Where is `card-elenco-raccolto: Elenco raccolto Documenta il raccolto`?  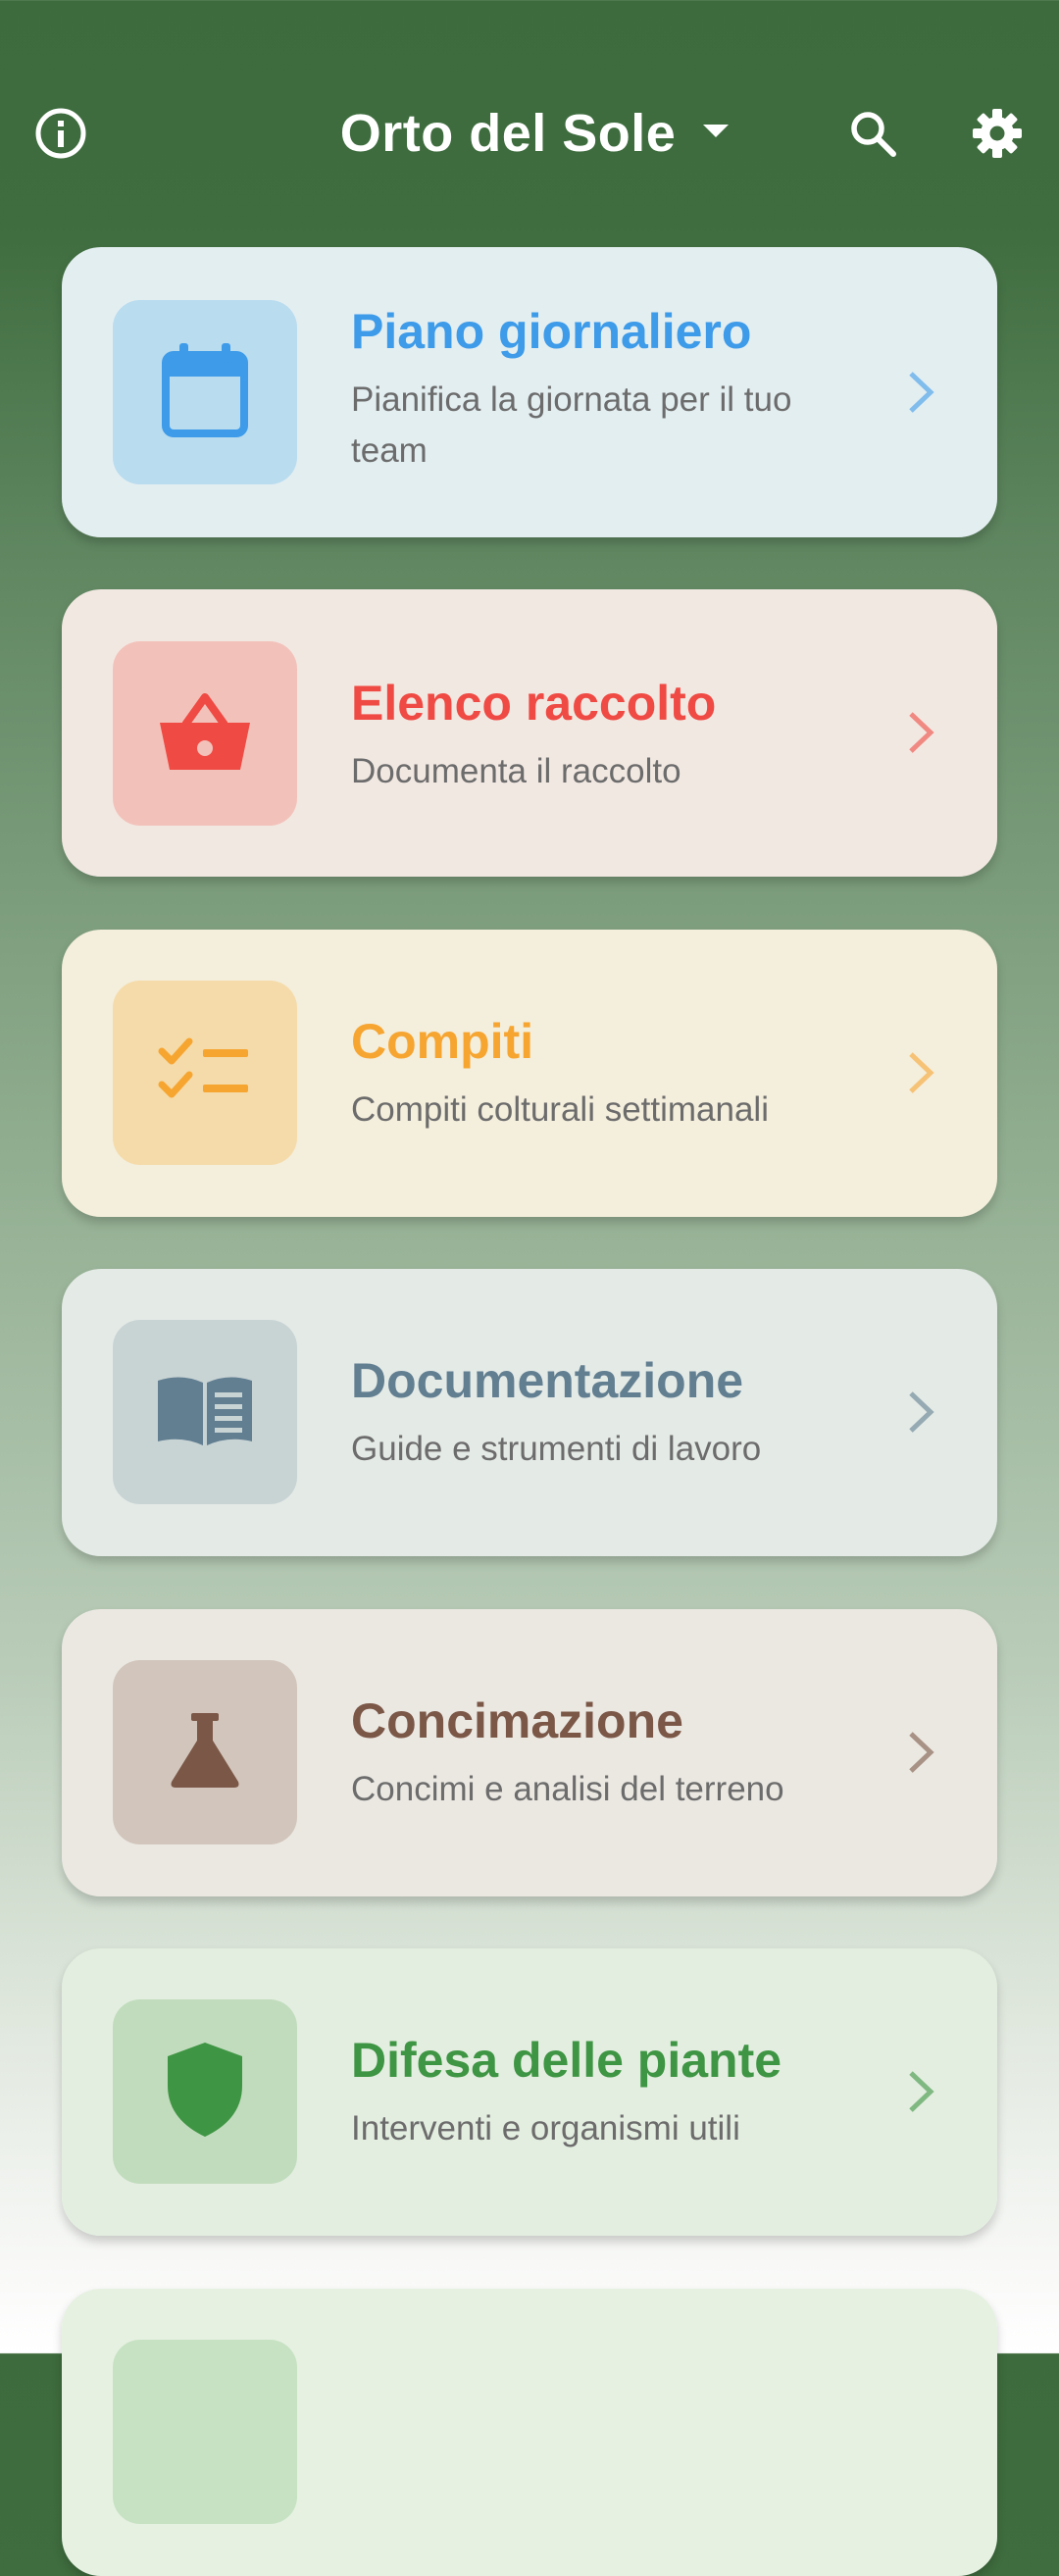
card-elenco-raccolto: Elenco raccolto Documenta il raccolto is located at coordinates (529, 733).